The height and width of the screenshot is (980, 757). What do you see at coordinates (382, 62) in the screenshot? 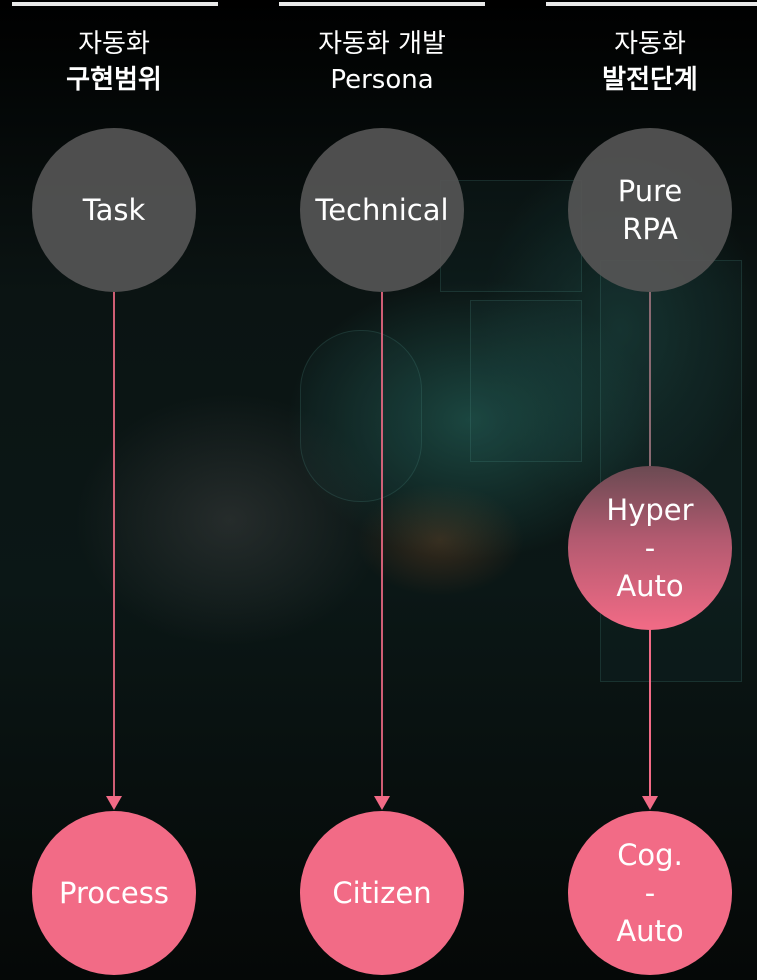
I see `column-2-title: 자동화 개발 Persona` at bounding box center [382, 62].